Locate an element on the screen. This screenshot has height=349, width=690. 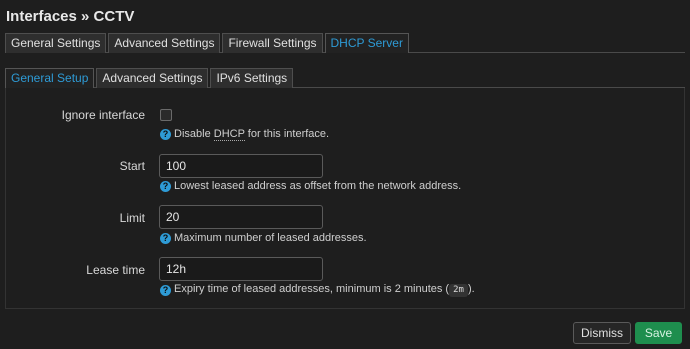
start-input: 100 is located at coordinates (241, 166).